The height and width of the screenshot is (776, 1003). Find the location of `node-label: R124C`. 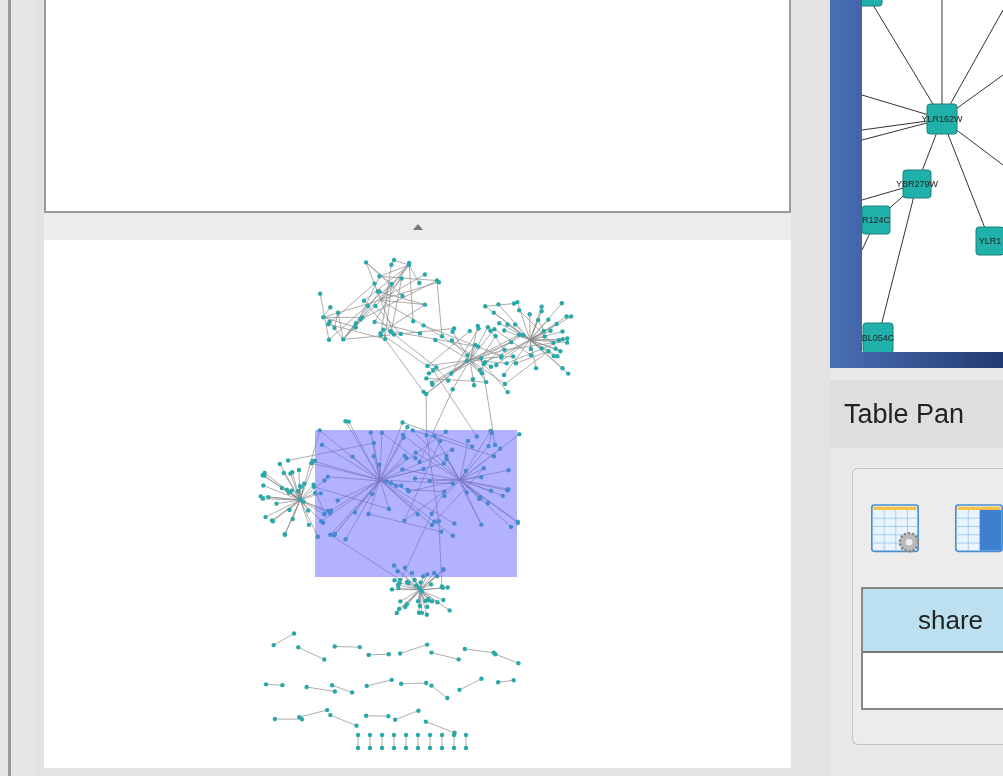

node-label: R124C is located at coordinates (876, 220).